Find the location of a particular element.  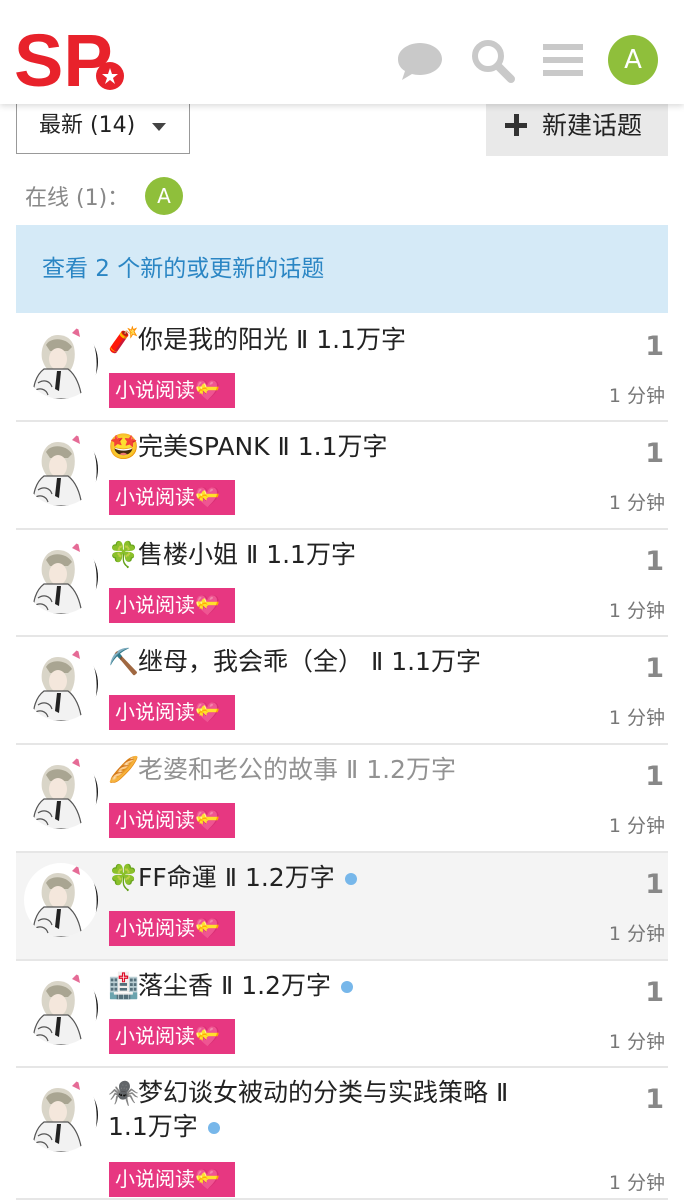

topic-row: 🧨你是我的阳光 Ⅱ 1.1万字 小说阅读💝 1 1 分钟 is located at coordinates (342, 368).